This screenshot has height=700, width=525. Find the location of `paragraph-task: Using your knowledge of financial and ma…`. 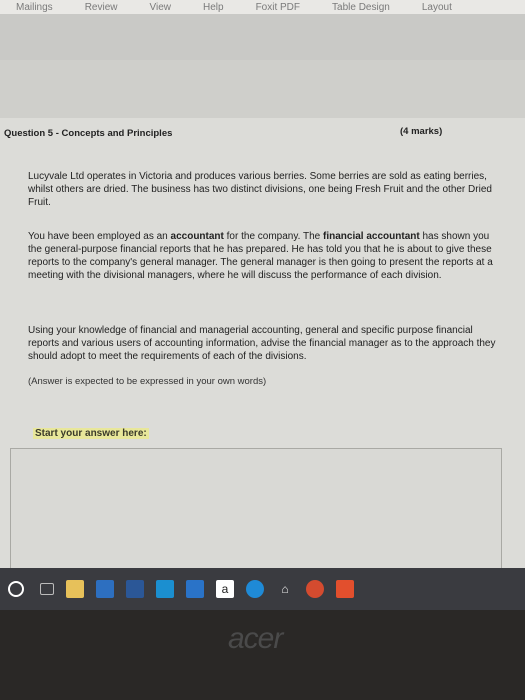

paragraph-task: Using your knowledge of financial and ma… is located at coordinates (262, 343).